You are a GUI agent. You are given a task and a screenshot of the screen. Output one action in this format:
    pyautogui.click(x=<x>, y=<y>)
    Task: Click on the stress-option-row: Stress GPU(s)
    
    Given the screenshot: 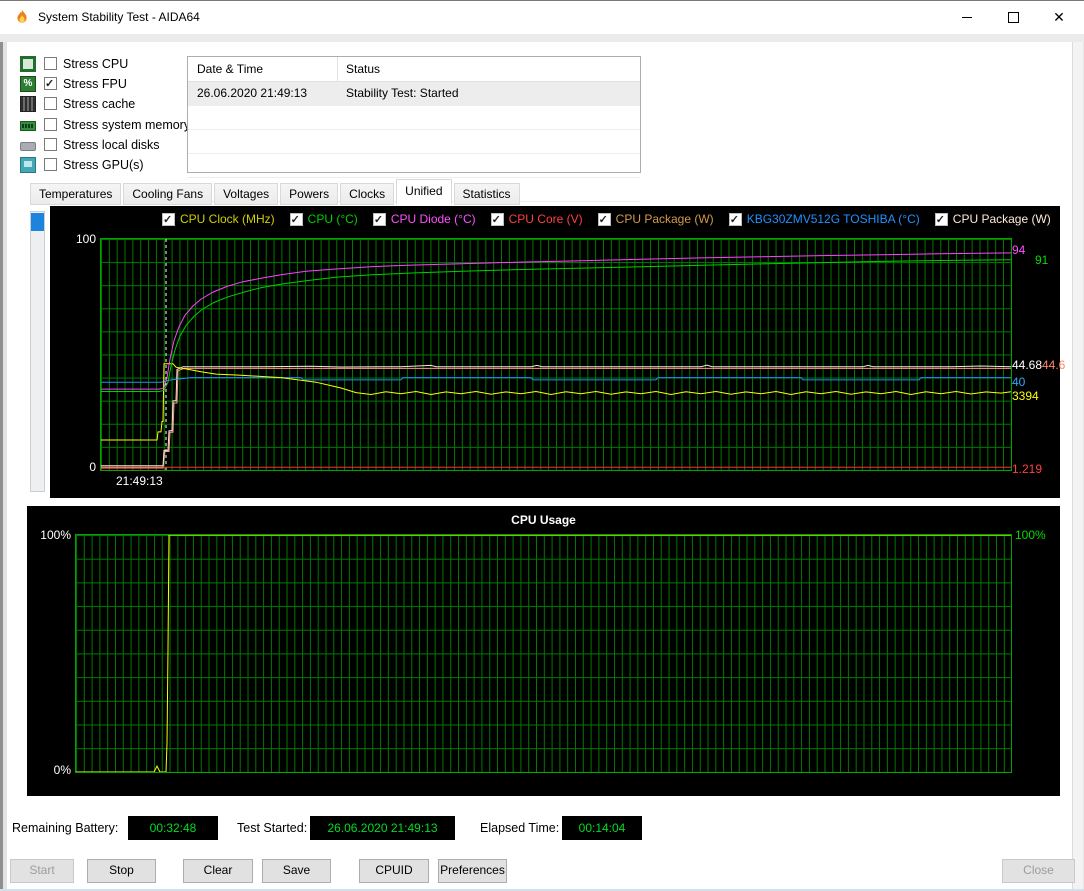 What is the action you would take?
    pyautogui.click(x=82, y=164)
    